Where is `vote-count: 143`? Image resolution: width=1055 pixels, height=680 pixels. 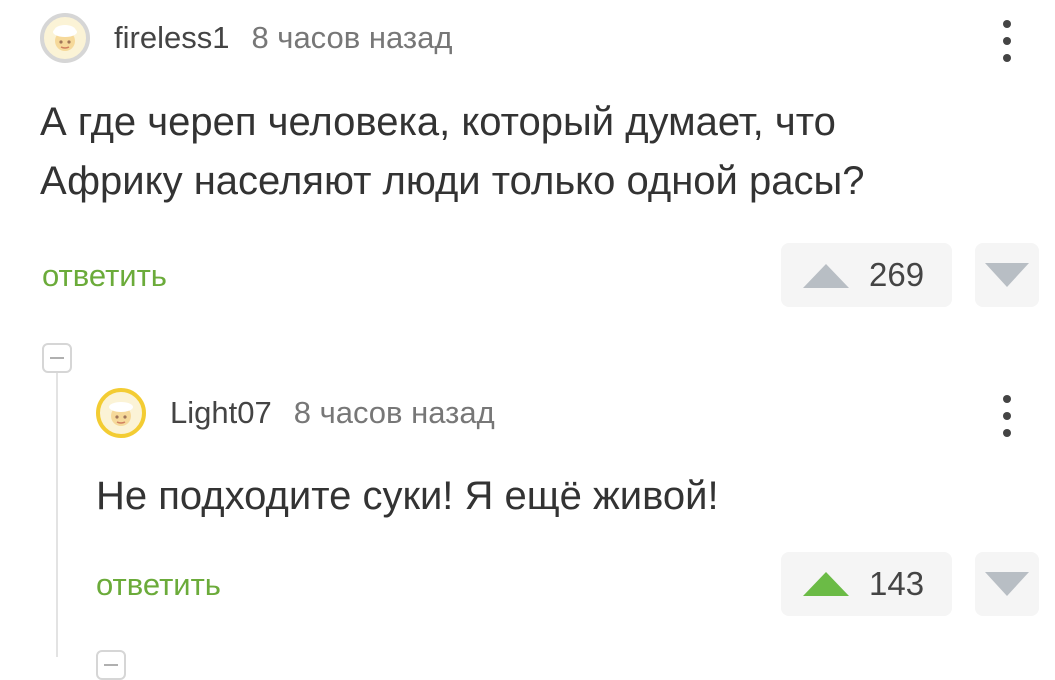
vote-count: 143 is located at coordinates (897, 583).